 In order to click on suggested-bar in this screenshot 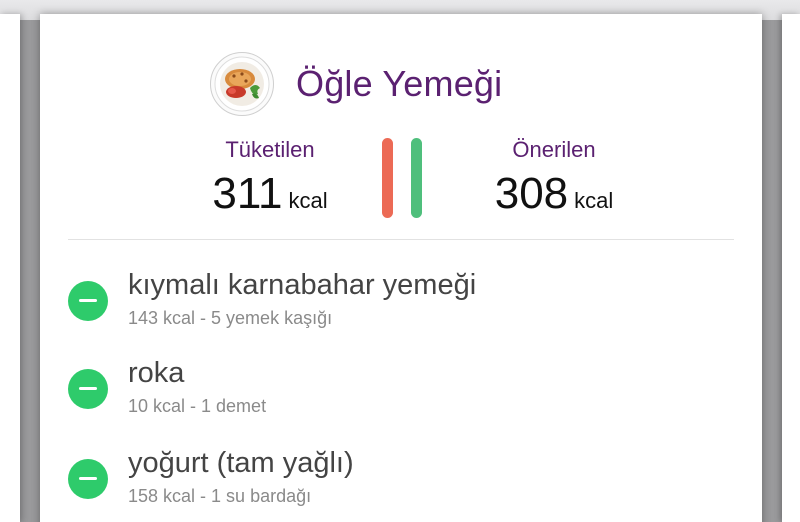, I will do `click(416, 178)`.